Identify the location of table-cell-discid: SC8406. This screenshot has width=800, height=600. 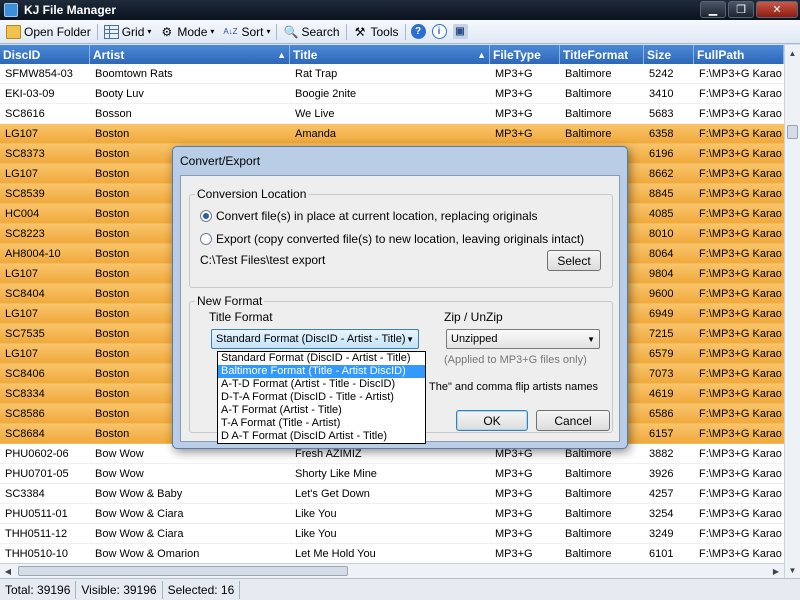
(25, 373).